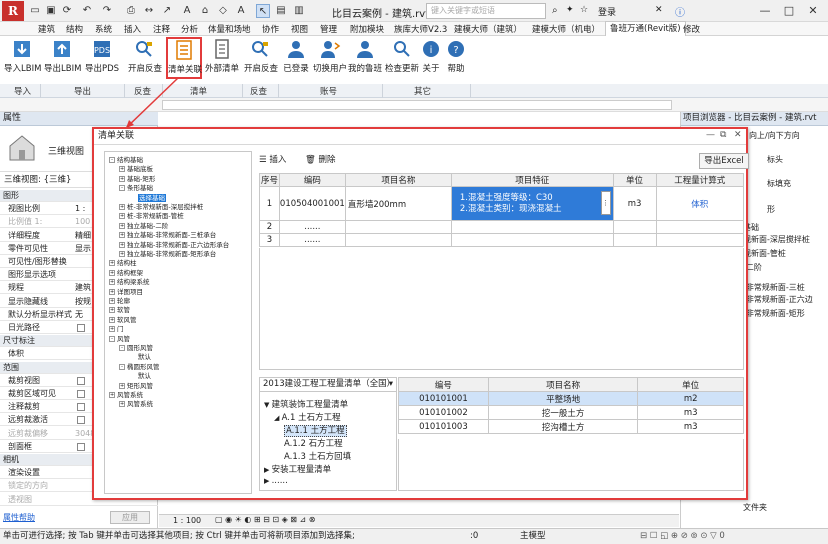 This screenshot has height=544, width=828. I want to click on sign-in-link: 登录, so click(607, 11).